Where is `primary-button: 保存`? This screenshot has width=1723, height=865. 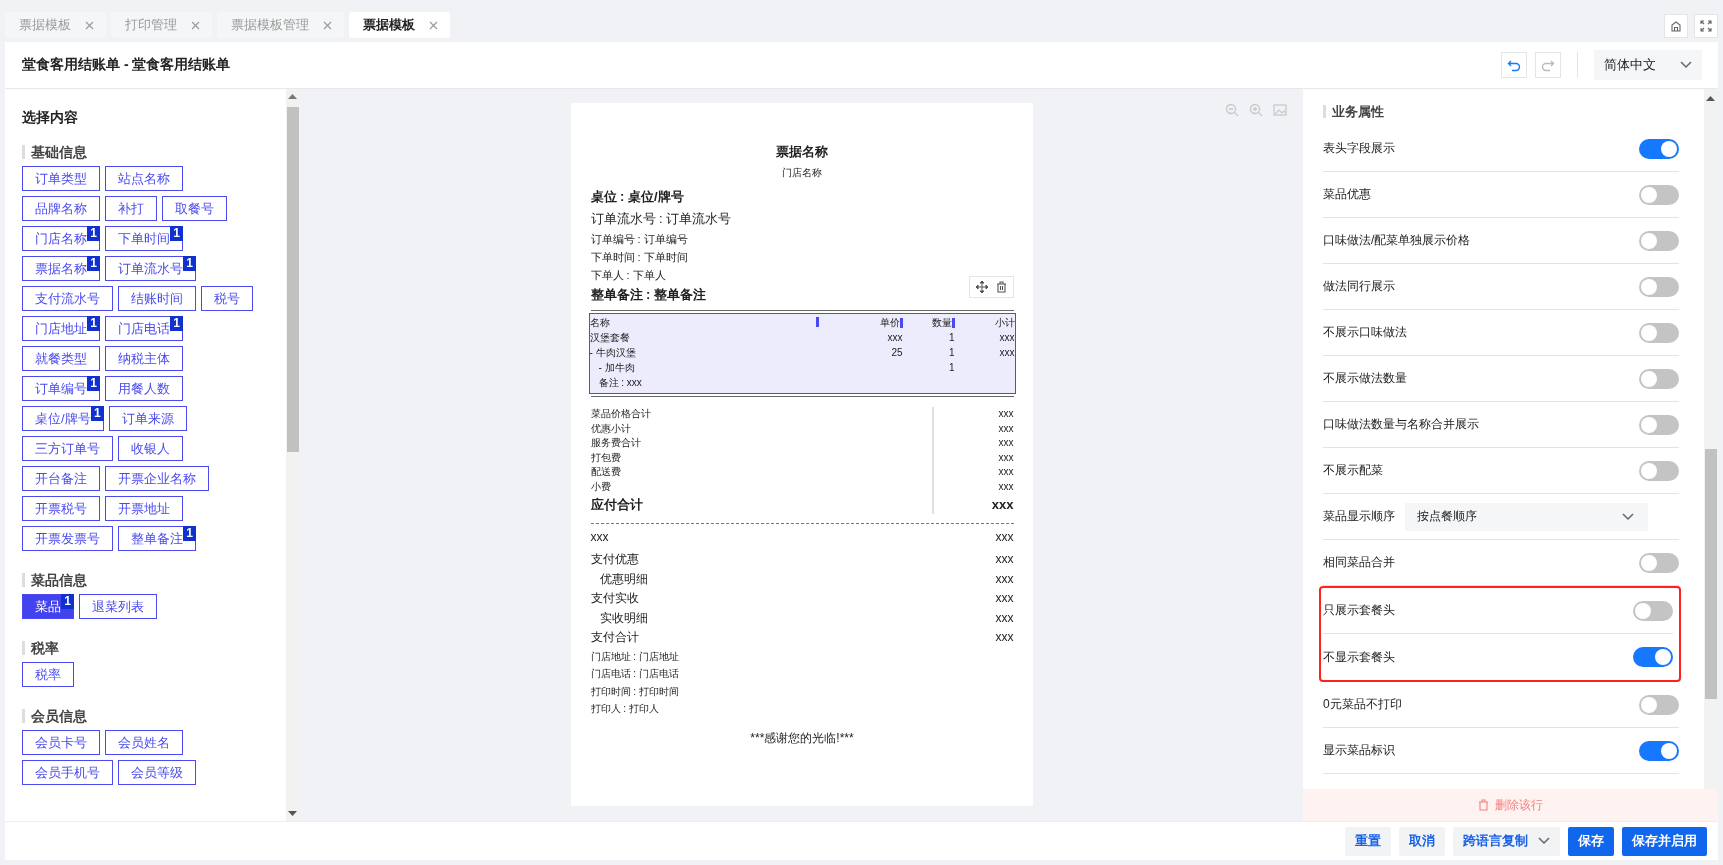
primary-button: 保存 is located at coordinates (1591, 841).